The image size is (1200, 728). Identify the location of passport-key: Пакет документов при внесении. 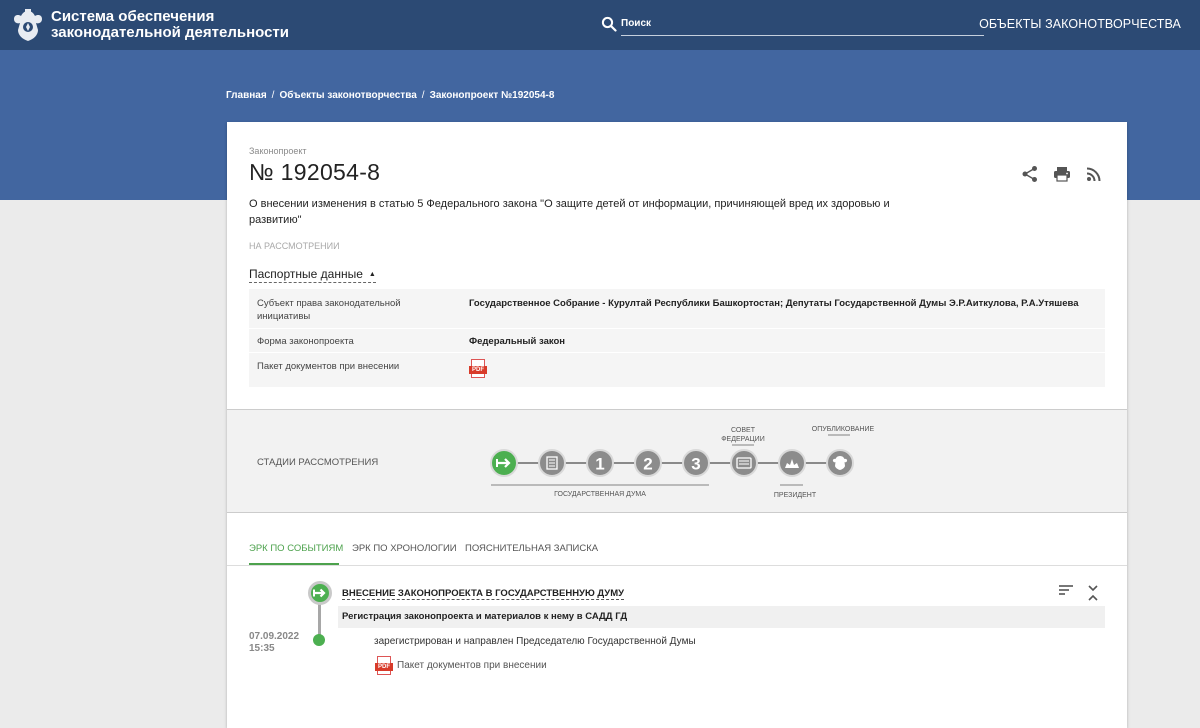
(328, 366).